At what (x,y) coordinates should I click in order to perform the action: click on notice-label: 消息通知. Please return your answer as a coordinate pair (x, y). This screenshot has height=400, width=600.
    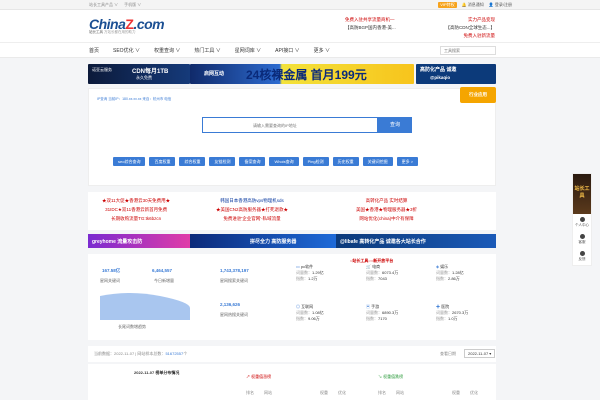
    Looking at the image, I should click on (475, 4).